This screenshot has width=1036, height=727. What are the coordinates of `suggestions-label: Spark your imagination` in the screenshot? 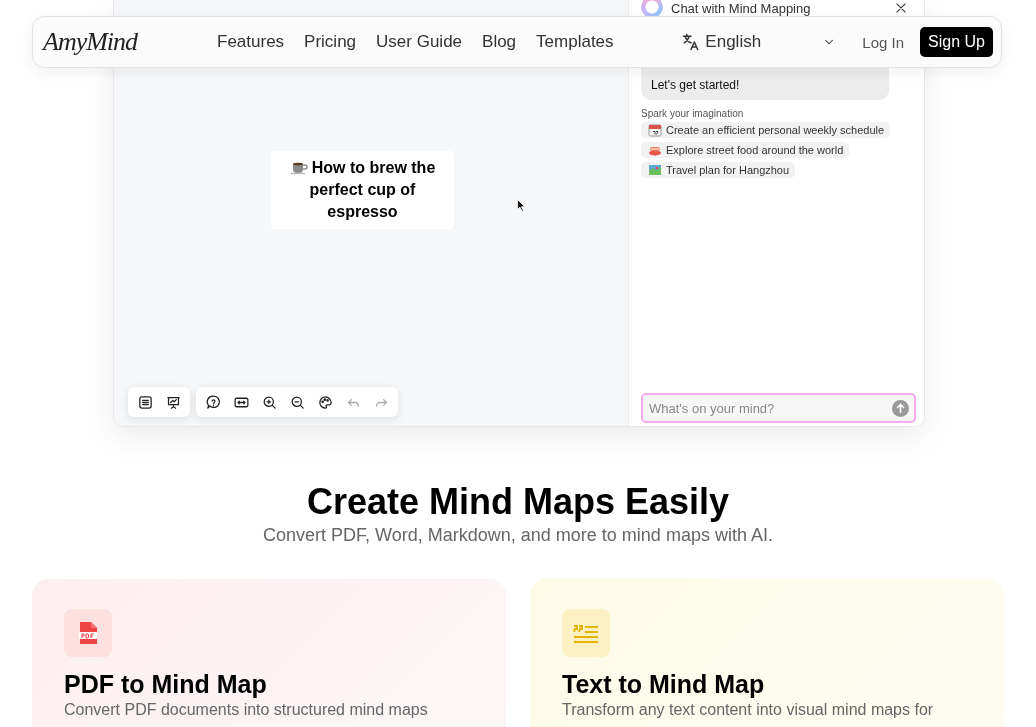 It's located at (693, 113).